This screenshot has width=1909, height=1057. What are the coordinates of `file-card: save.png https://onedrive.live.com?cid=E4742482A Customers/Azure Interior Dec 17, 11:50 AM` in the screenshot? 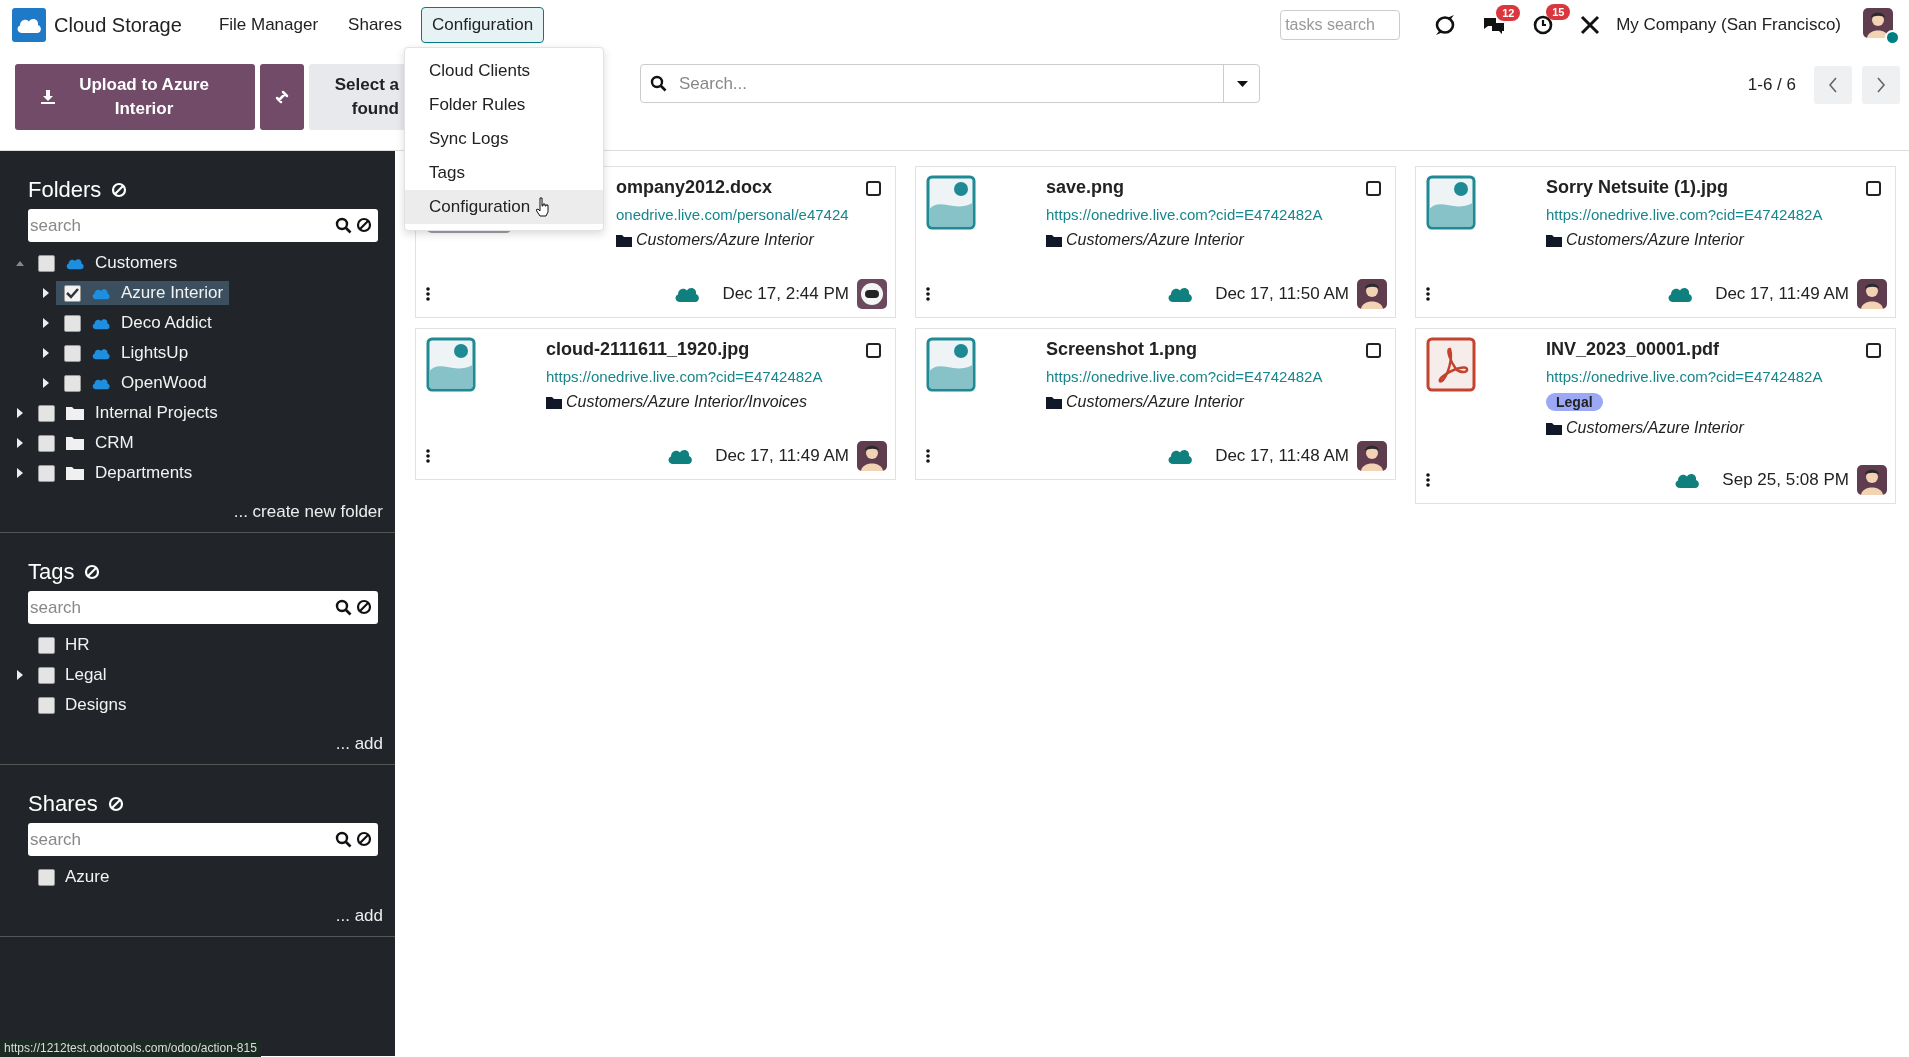 It's located at (1155, 242).